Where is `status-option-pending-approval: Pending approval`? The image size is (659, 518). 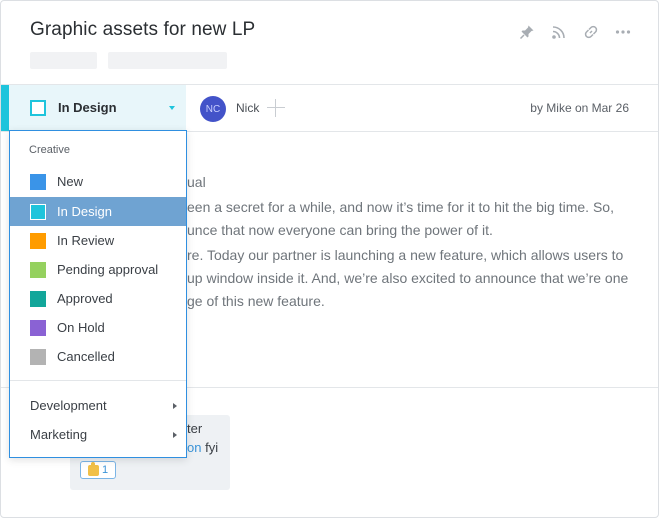
status-option-pending-approval: Pending approval is located at coordinates (98, 269).